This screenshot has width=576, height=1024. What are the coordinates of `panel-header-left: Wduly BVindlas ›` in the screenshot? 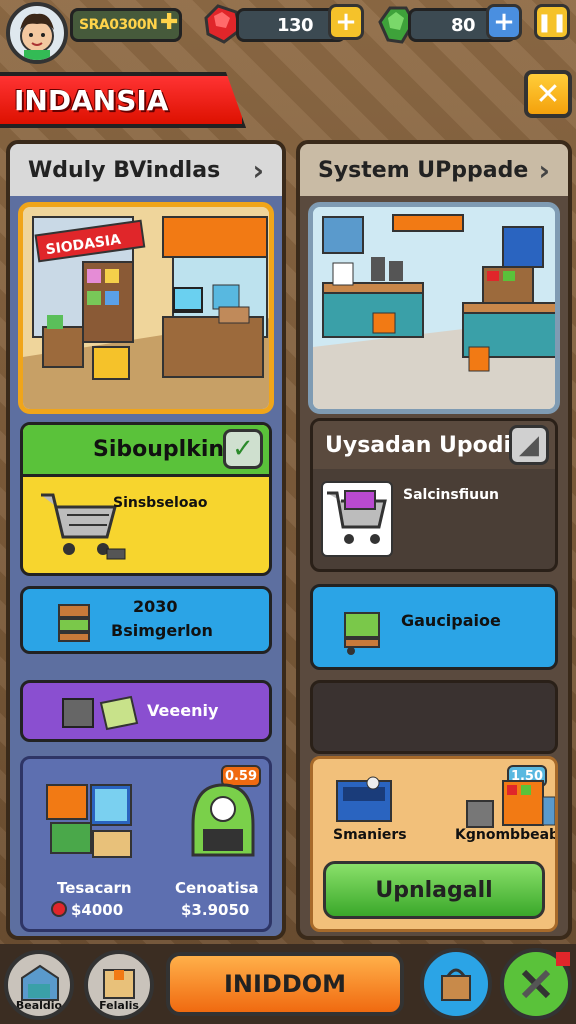 It's located at (146, 170).